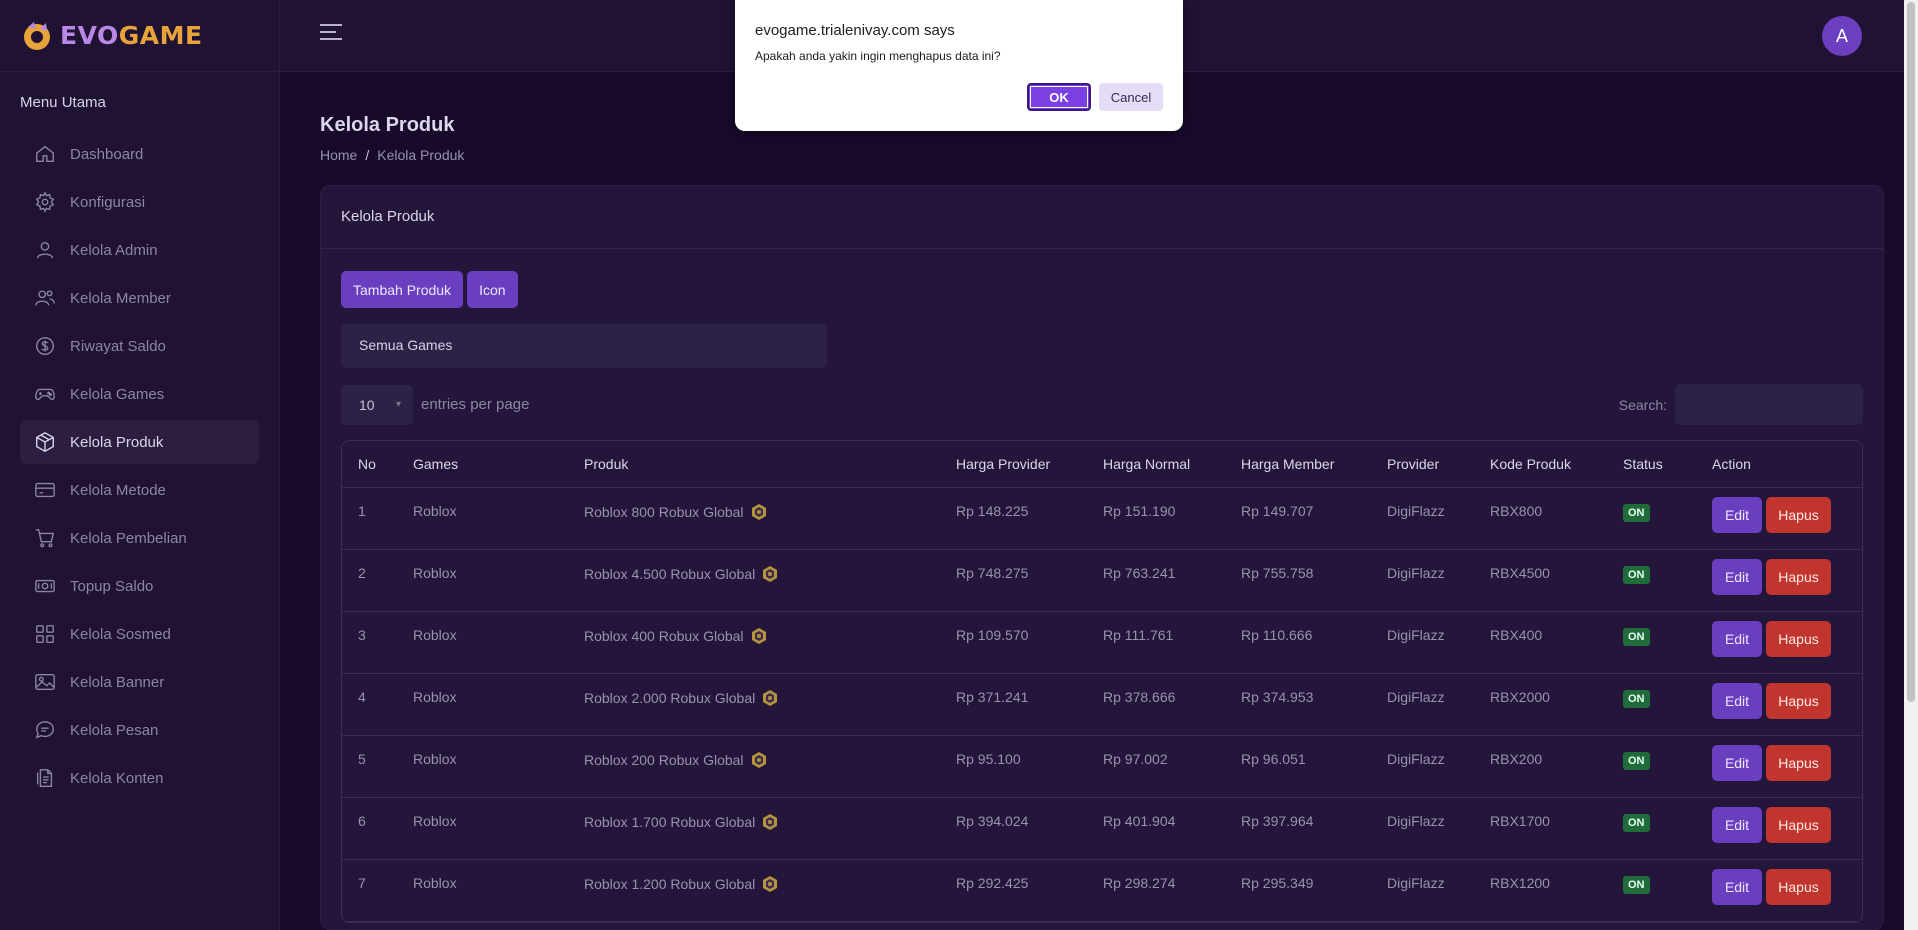 This screenshot has height=930, width=1918. I want to click on sidebar-item-topup-saldo: Topup Saldo, so click(139, 586).